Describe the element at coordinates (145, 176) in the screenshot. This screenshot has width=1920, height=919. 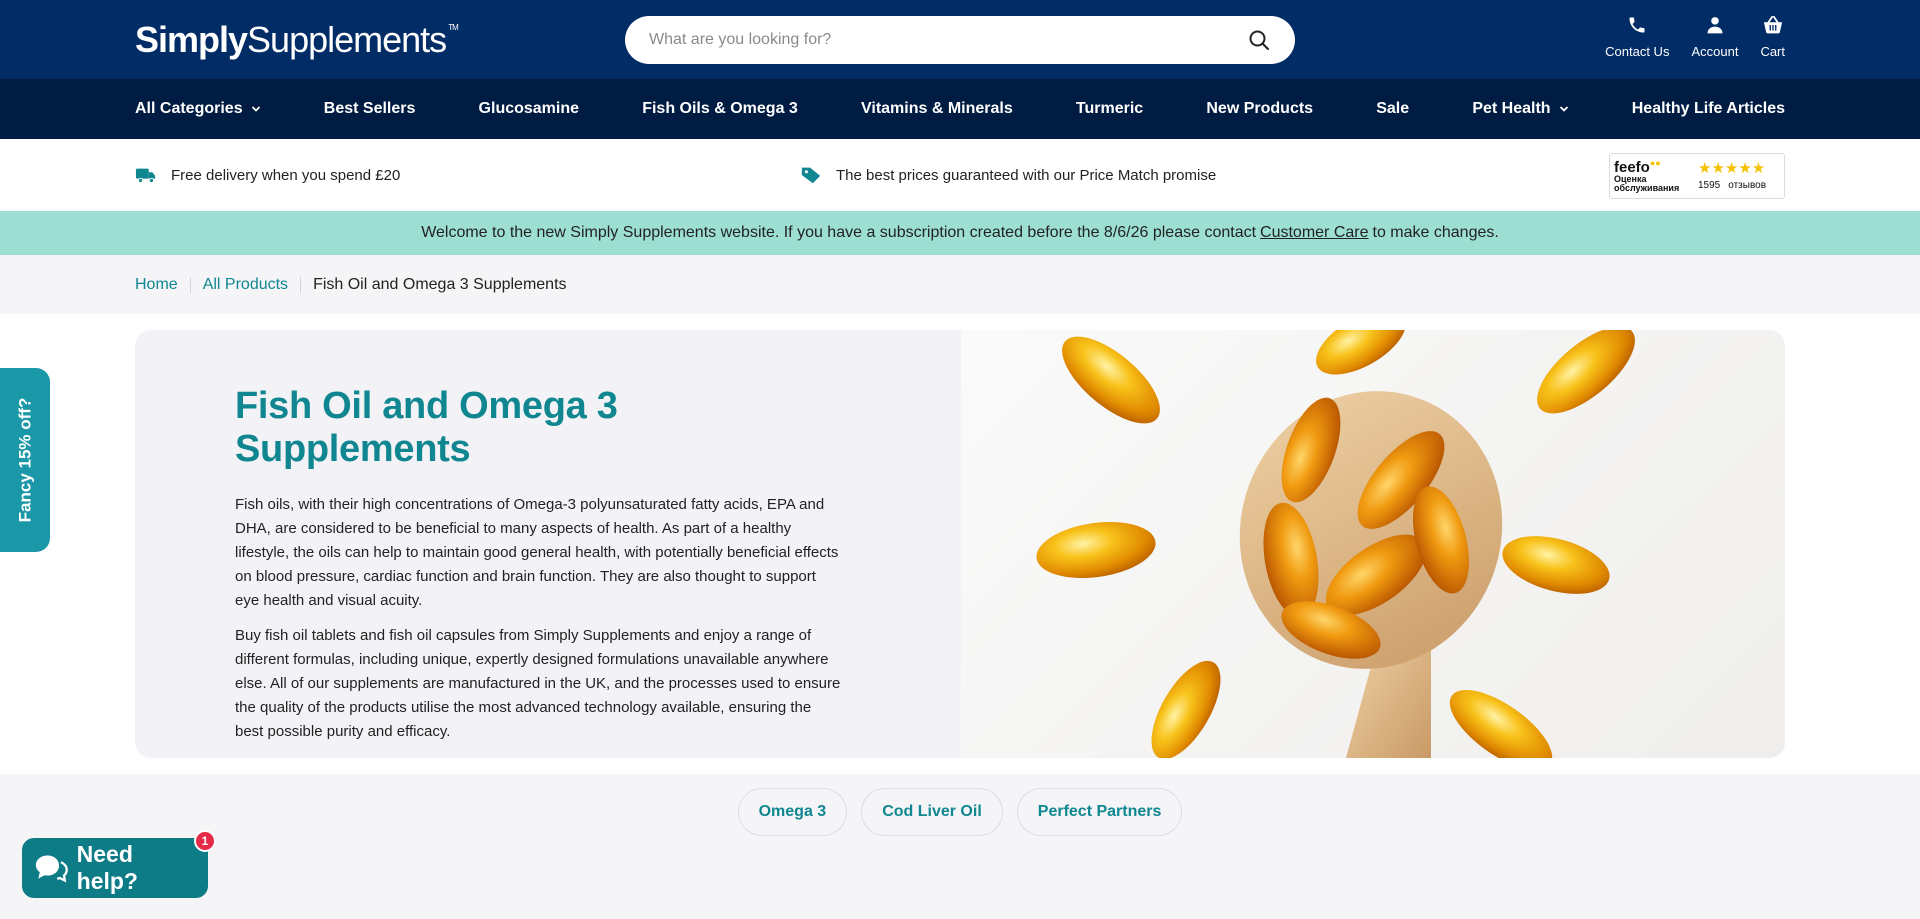
I see `delivery-truck-icon` at that location.